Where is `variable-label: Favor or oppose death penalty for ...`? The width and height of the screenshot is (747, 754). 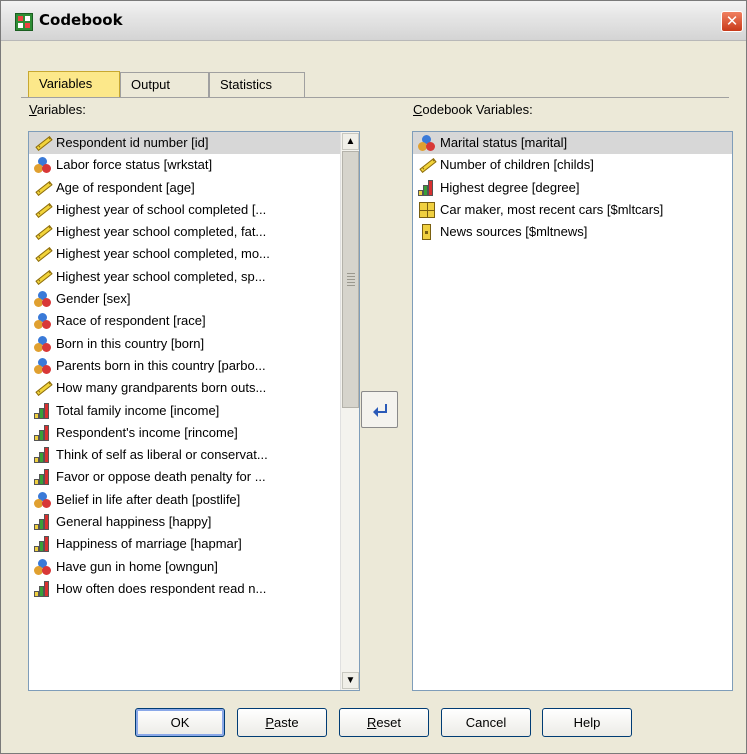 variable-label: Favor or oppose death penalty for ... is located at coordinates (161, 477).